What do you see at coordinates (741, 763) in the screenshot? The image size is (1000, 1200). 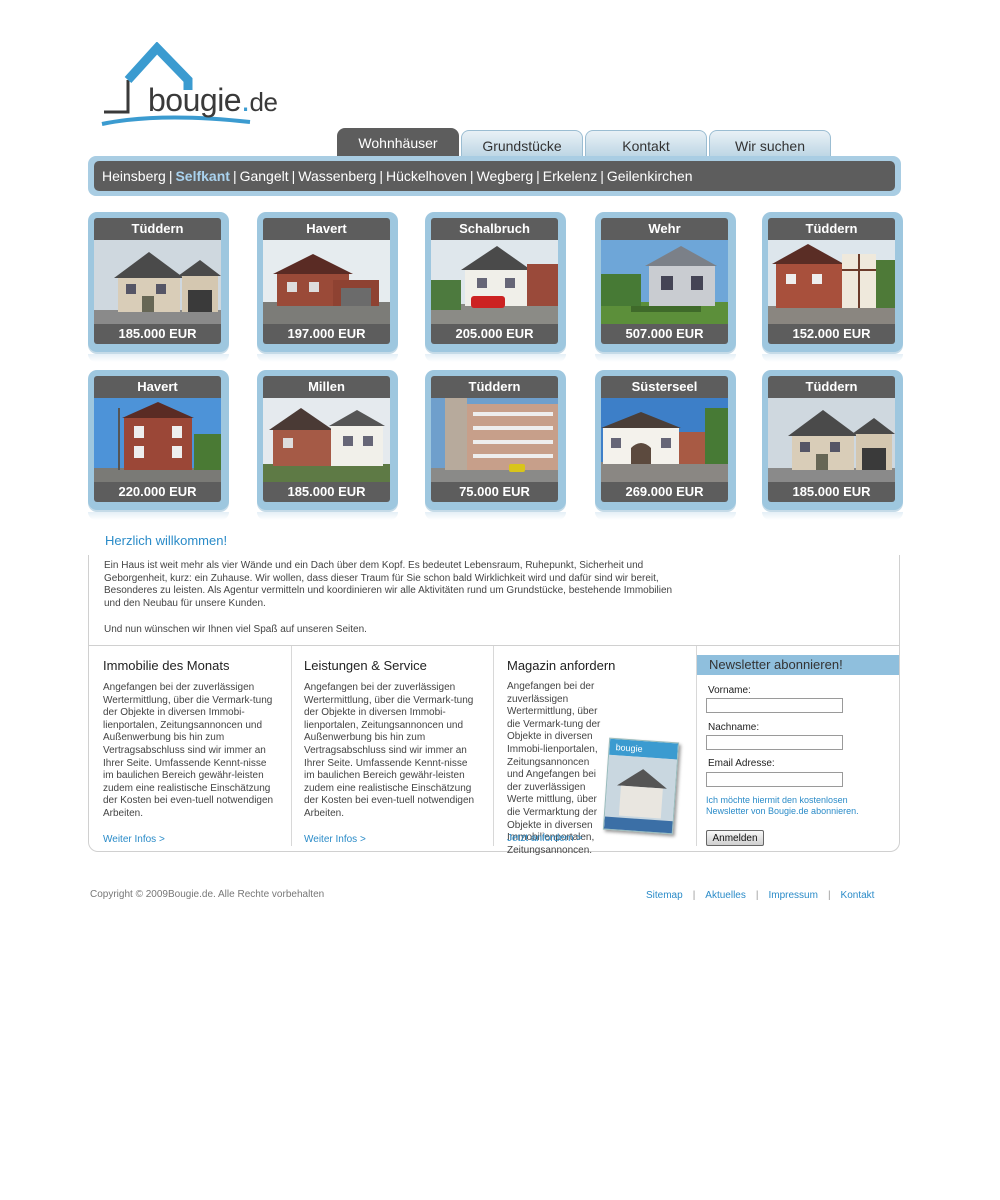 I see `email-label: Email Adresse:` at bounding box center [741, 763].